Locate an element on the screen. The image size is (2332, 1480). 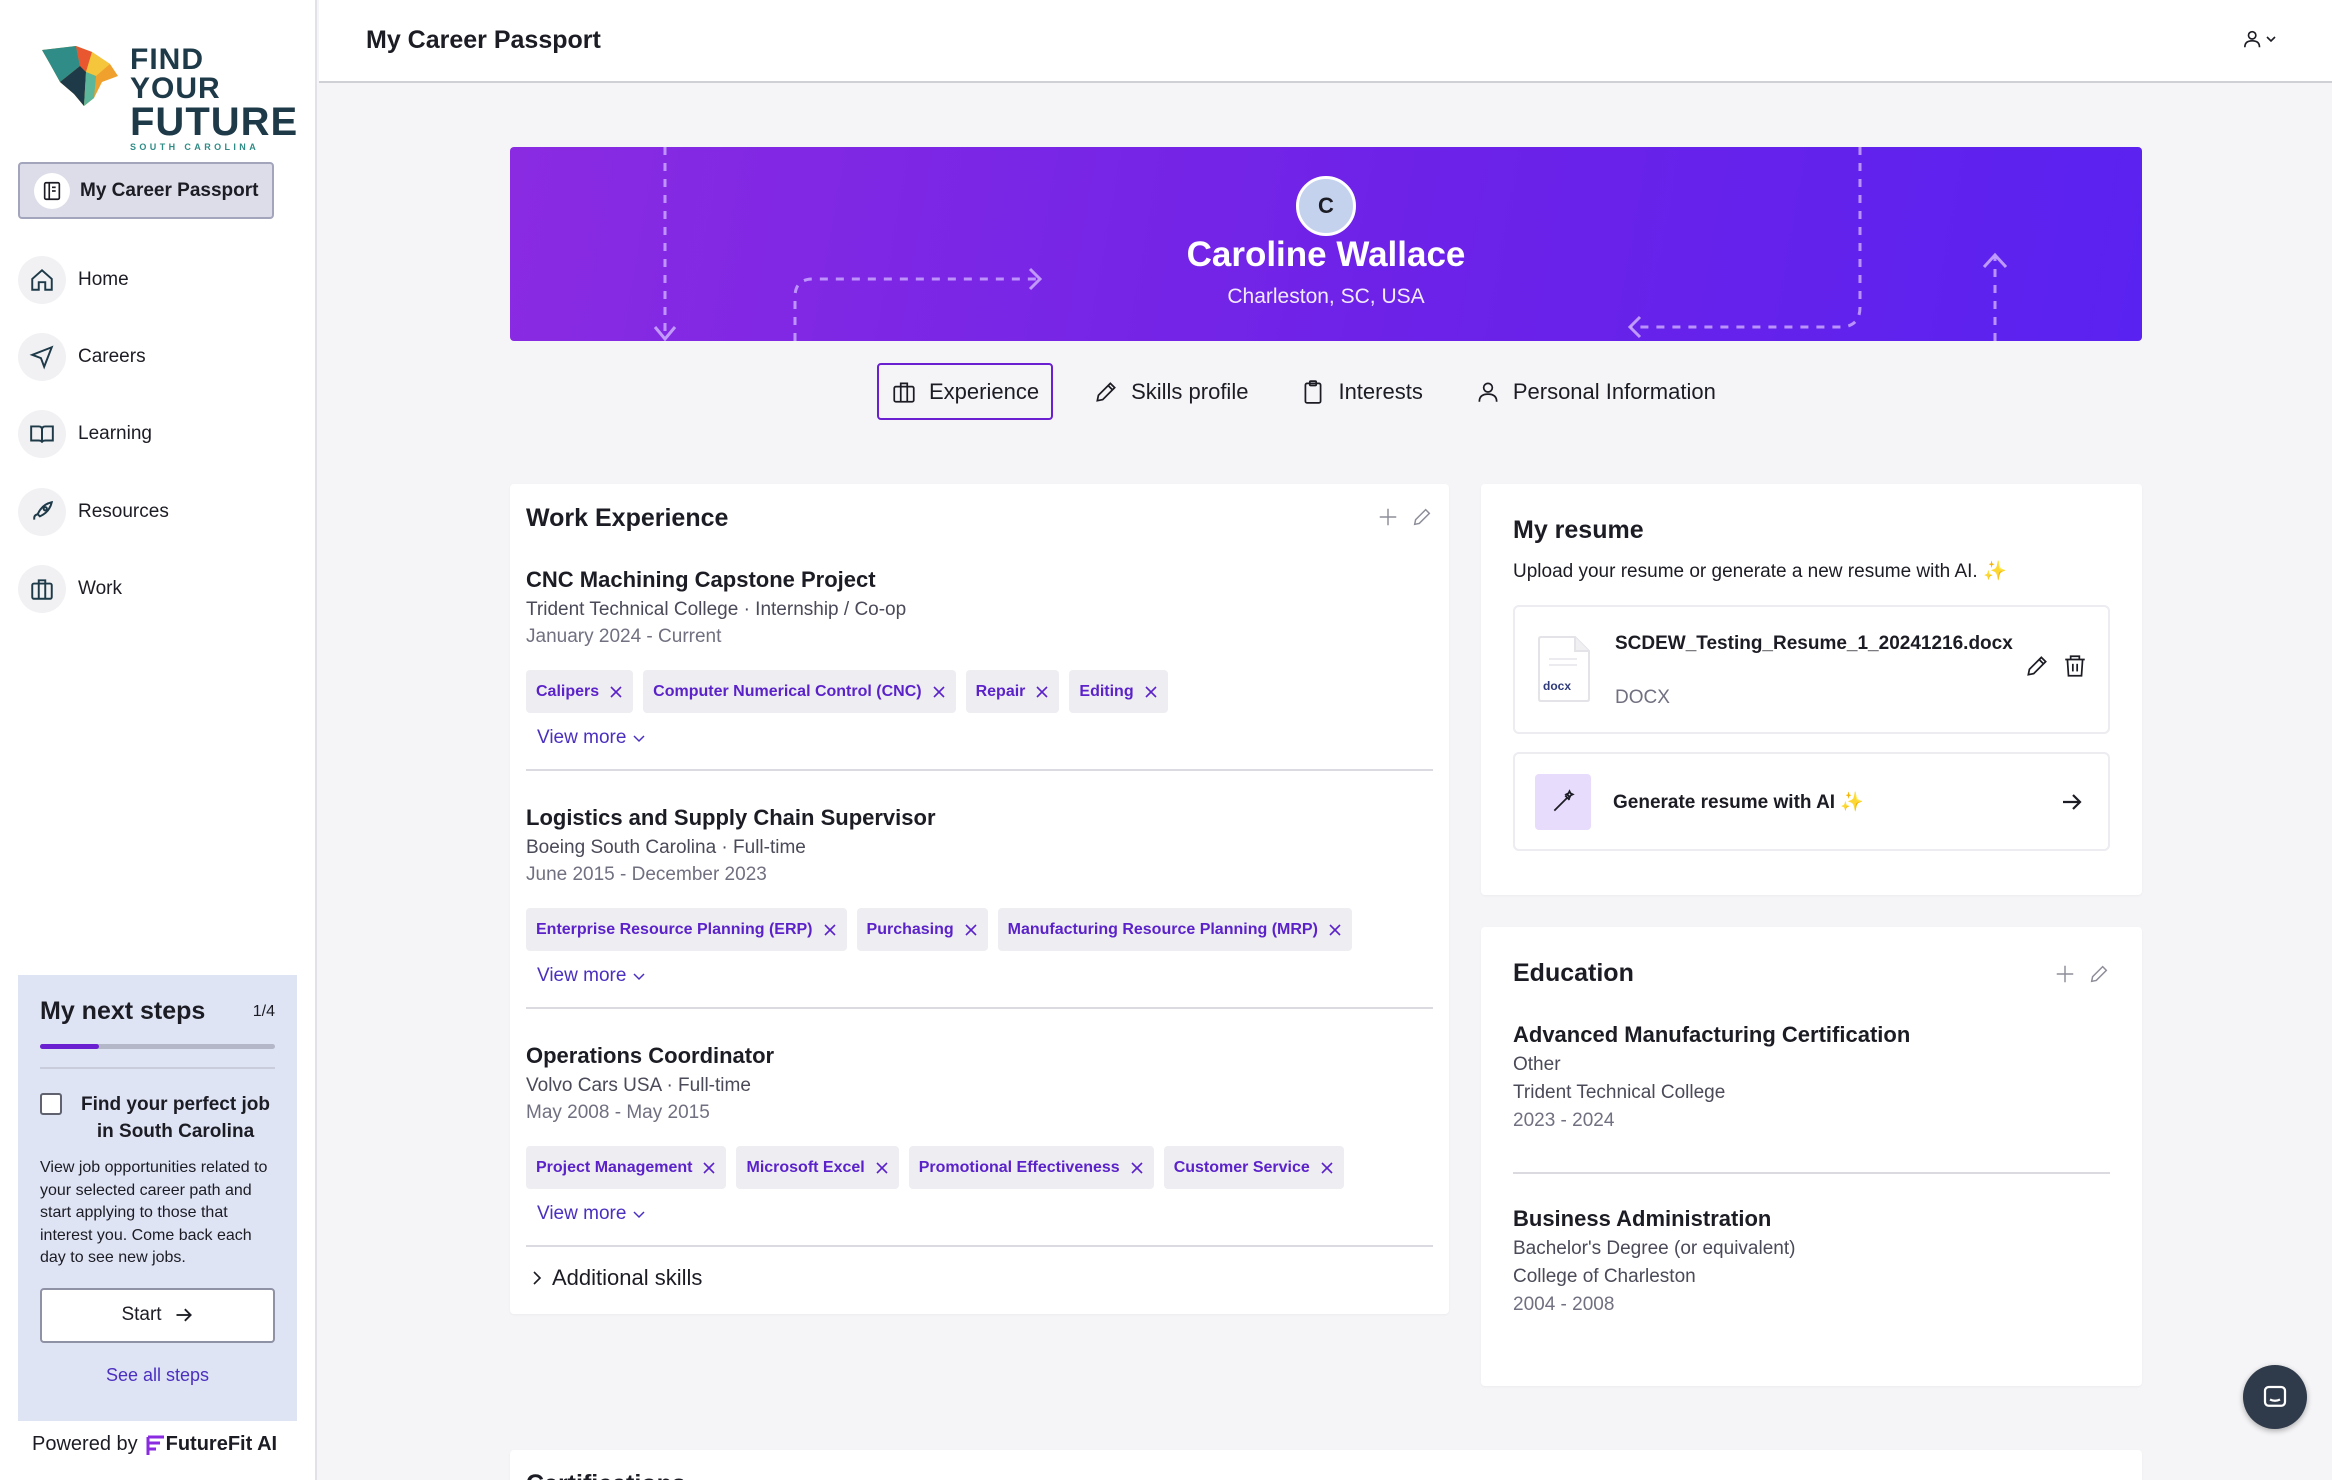
topbar: My Career Passport is located at coordinates (1325, 41).